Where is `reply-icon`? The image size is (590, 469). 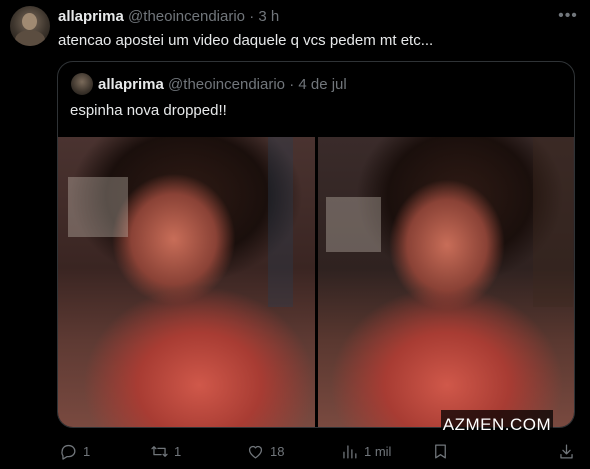
reply-icon is located at coordinates (68, 452).